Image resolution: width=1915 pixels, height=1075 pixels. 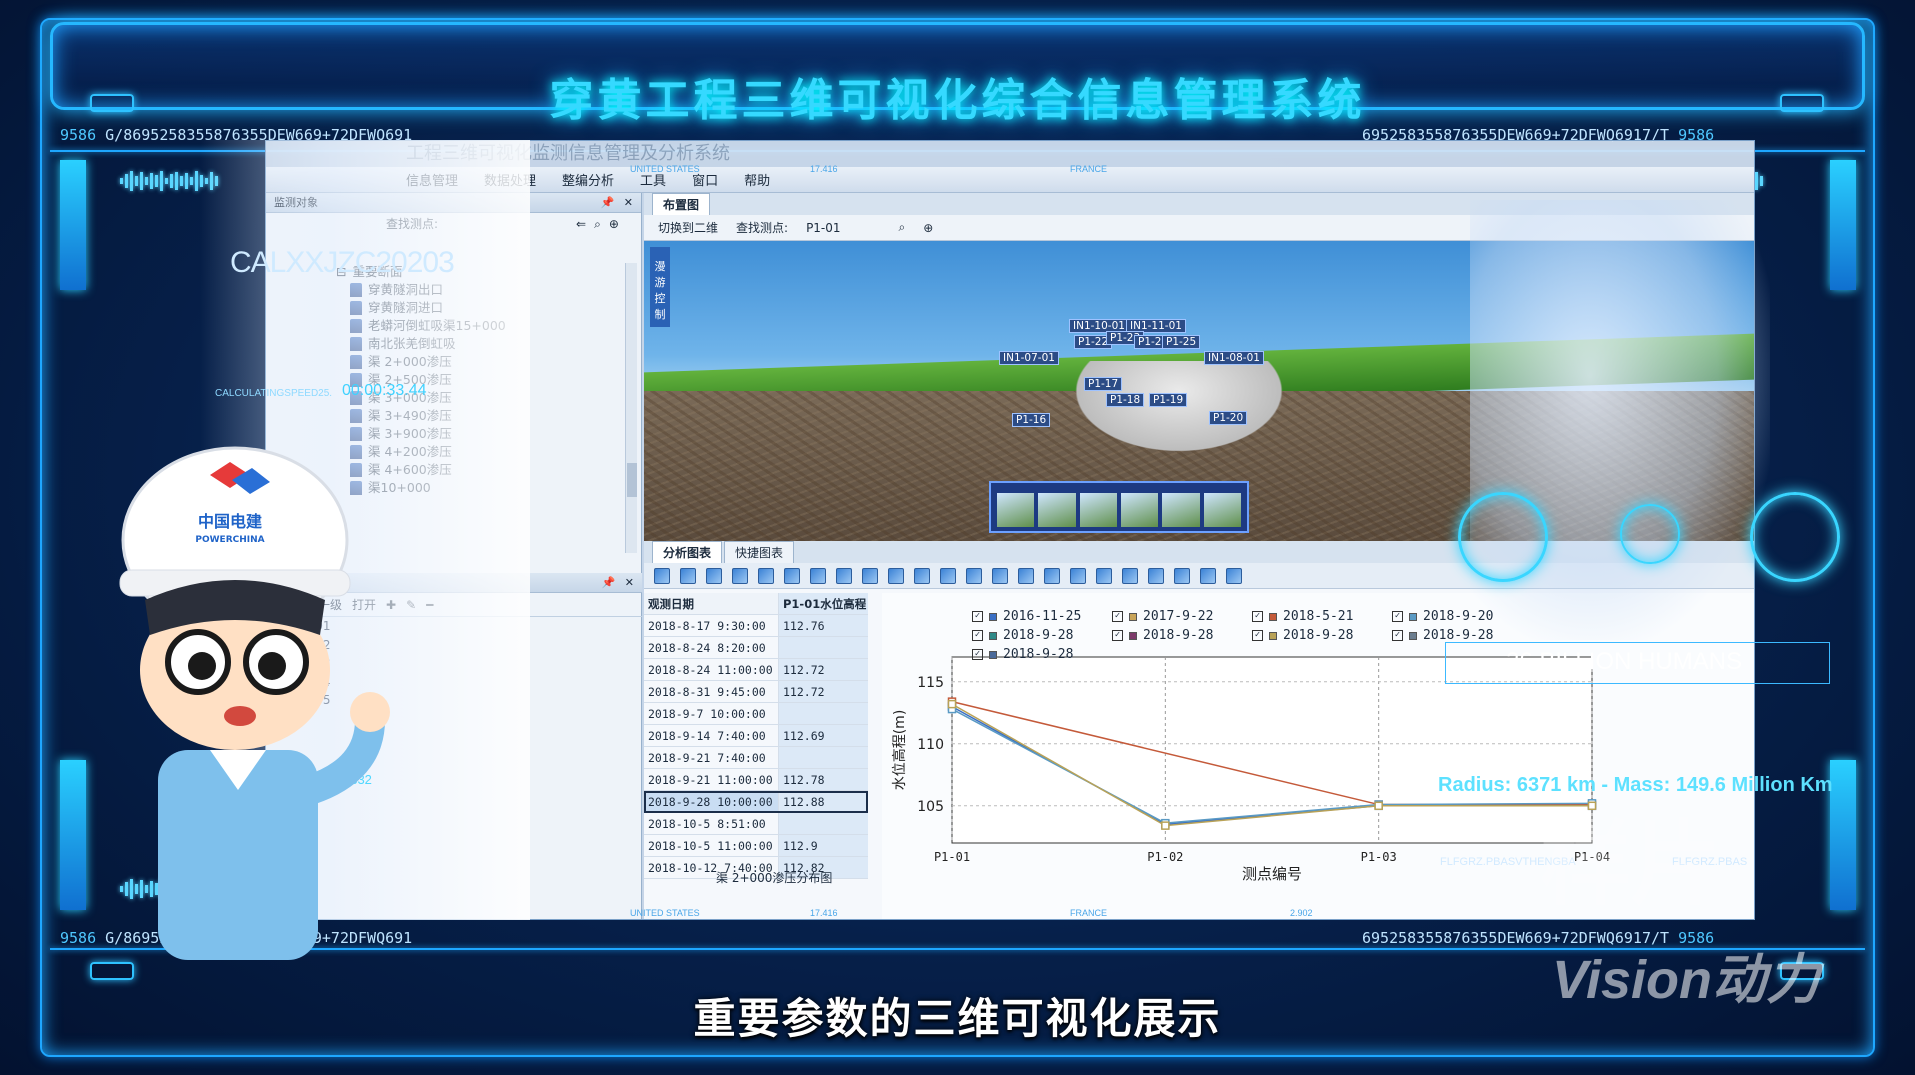 What do you see at coordinates (756, 780) in the screenshot?
I see `table-row: 2018-9-21 11:00:00 112.78` at bounding box center [756, 780].